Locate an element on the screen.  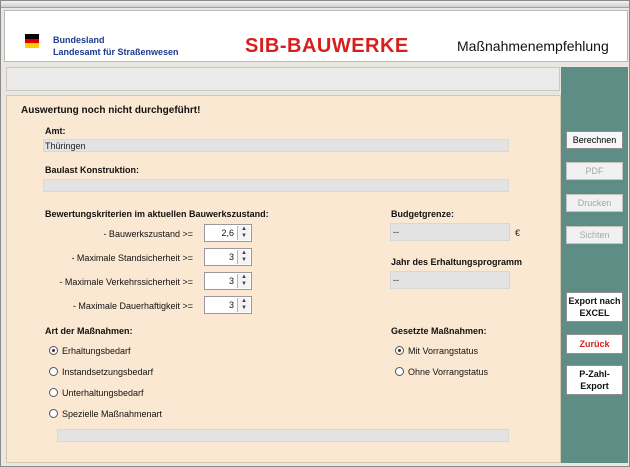
p-zahl-export-label-line-2: Export is located at coordinates (594, 386).